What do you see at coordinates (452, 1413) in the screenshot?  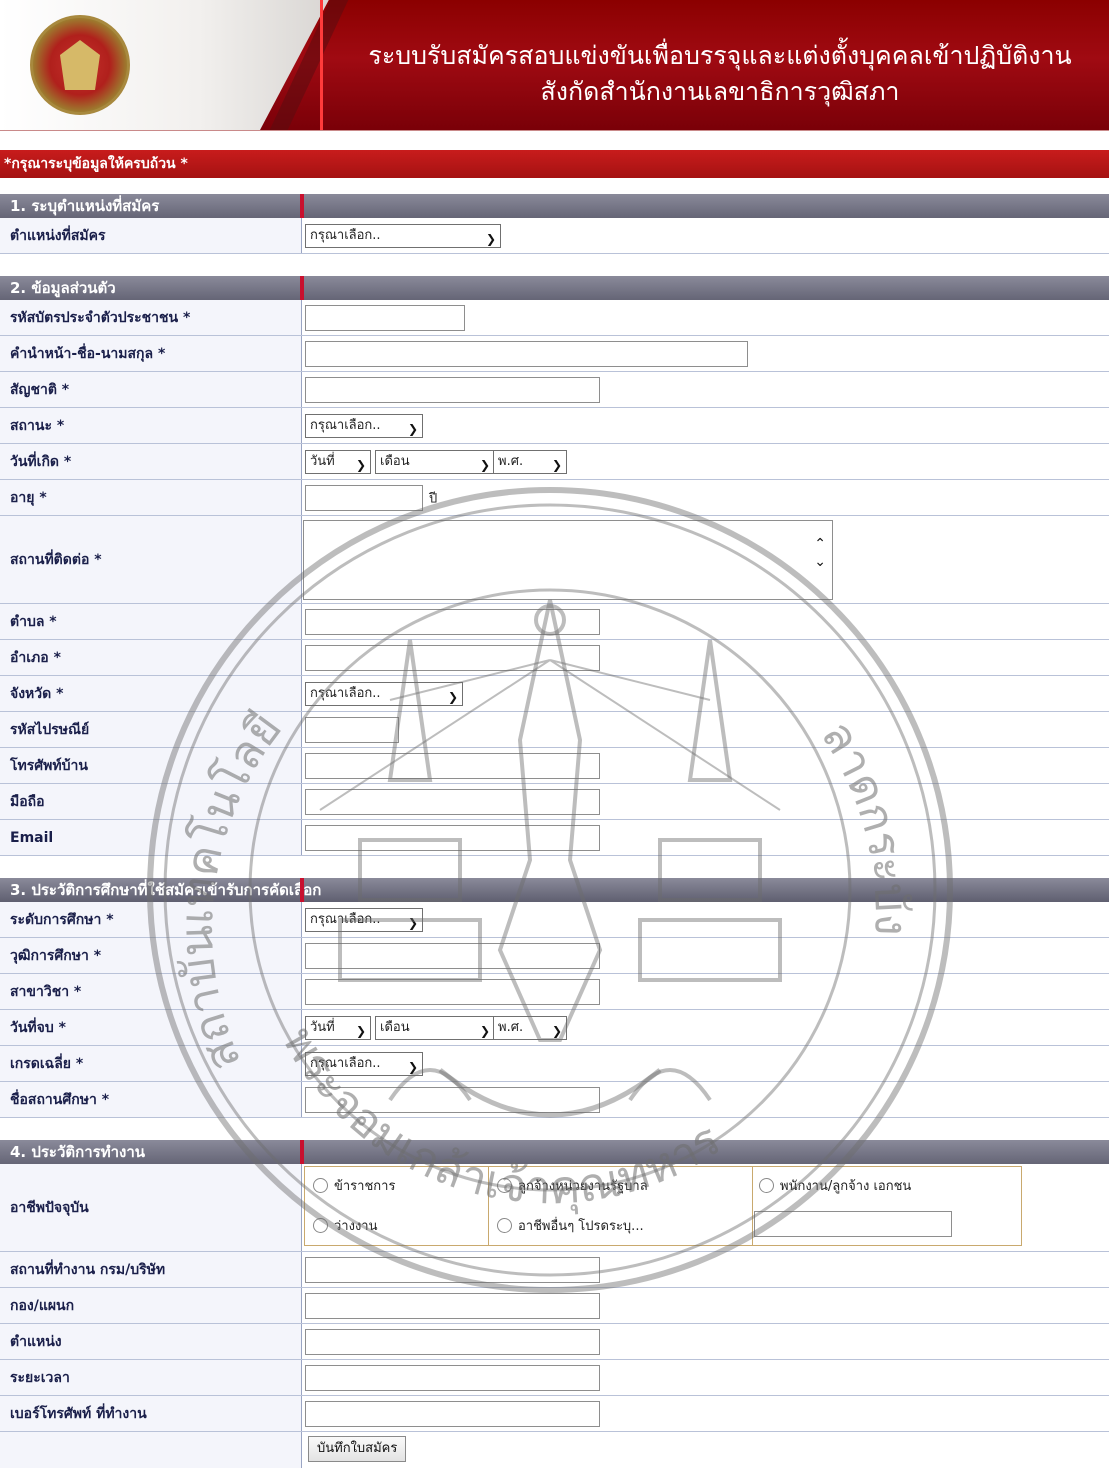 I see `workphone-input` at bounding box center [452, 1413].